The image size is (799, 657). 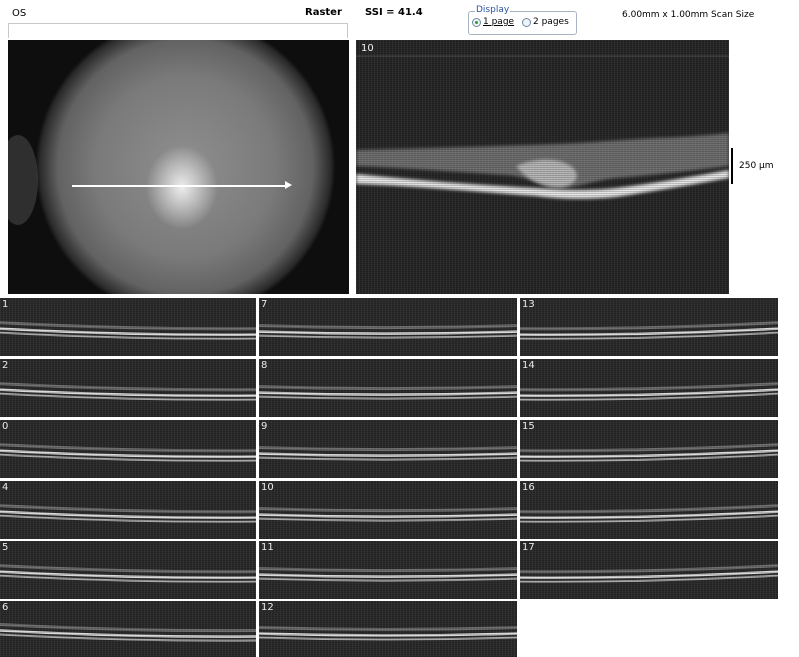 What do you see at coordinates (267, 547) in the screenshot?
I see `thumbnail-number: 11` at bounding box center [267, 547].